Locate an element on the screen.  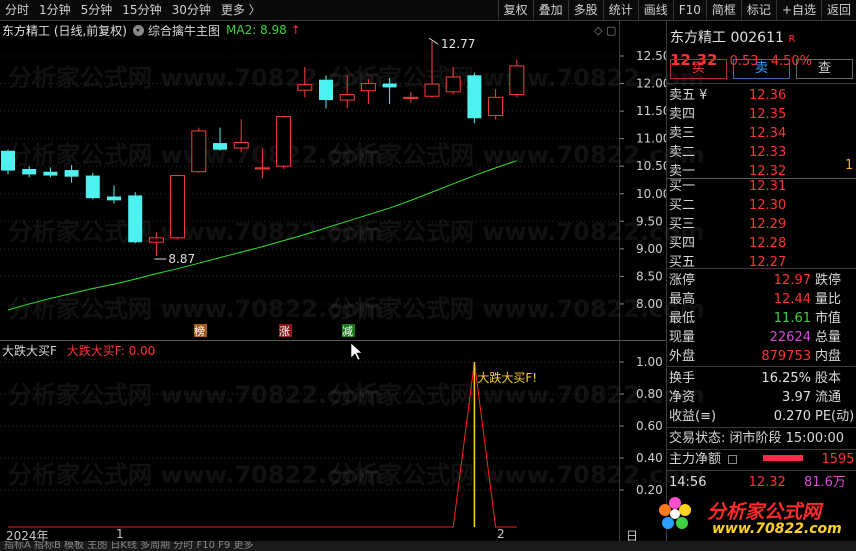
bid-label: 买三 is located at coordinates (682, 224).